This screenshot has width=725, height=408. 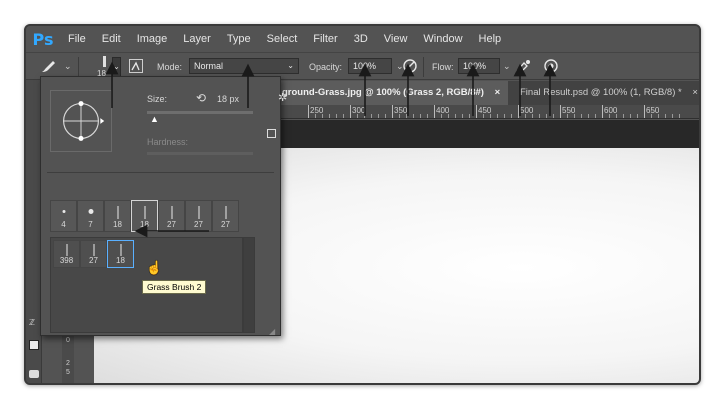 I want to click on resize-grip-icon: ◢, so click(x=272, y=331).